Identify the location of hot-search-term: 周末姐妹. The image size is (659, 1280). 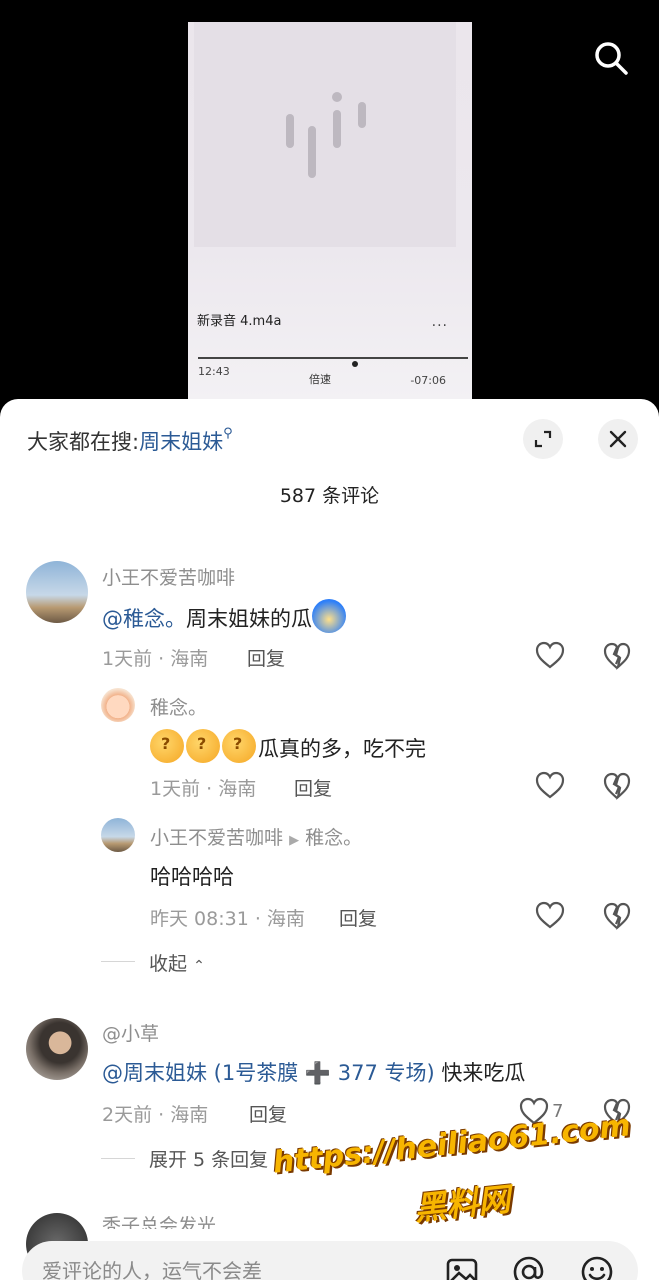
(181, 442).